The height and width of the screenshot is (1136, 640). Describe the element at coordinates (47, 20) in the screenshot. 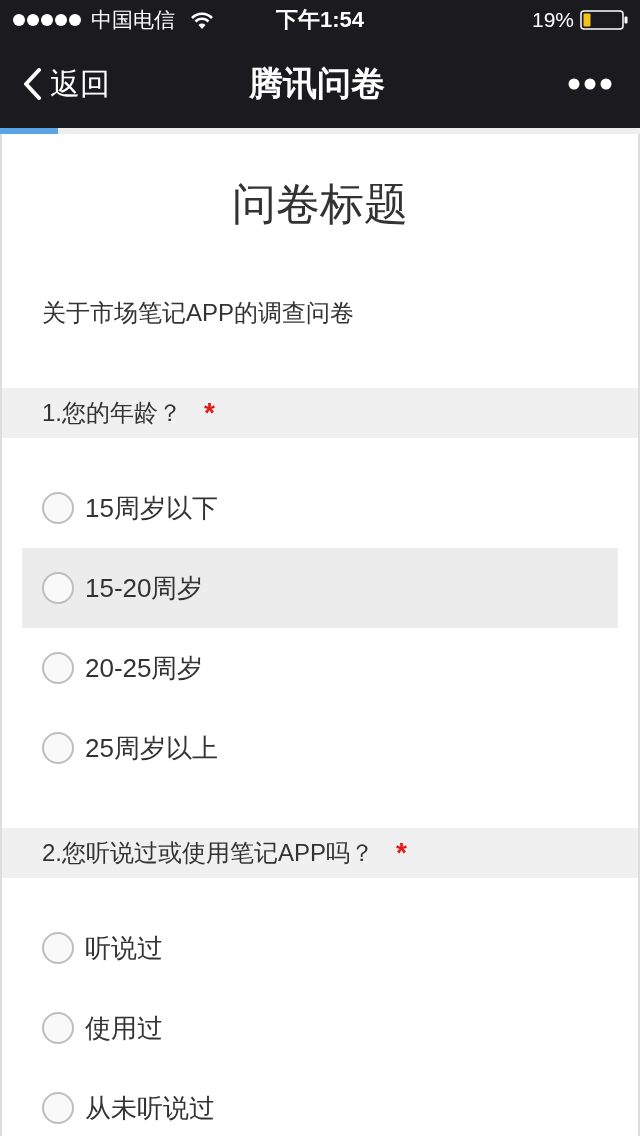

I see `signal-icon` at that location.